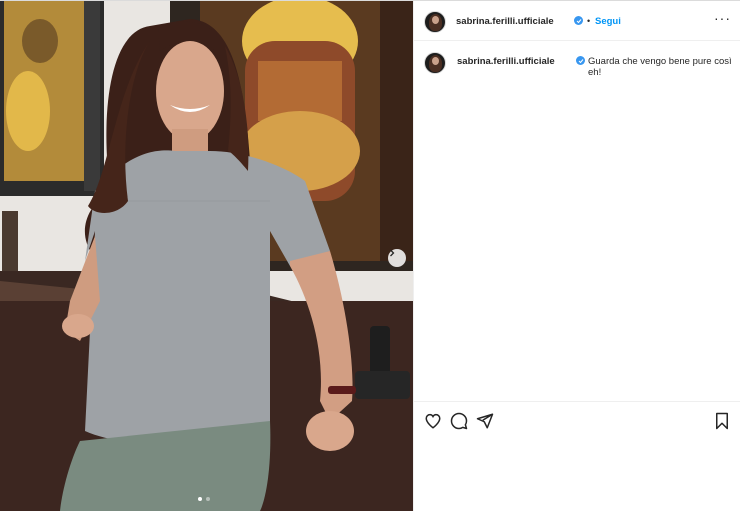 This screenshot has width=740, height=511. What do you see at coordinates (200, 499) in the screenshot?
I see `slide-dot-active` at bounding box center [200, 499].